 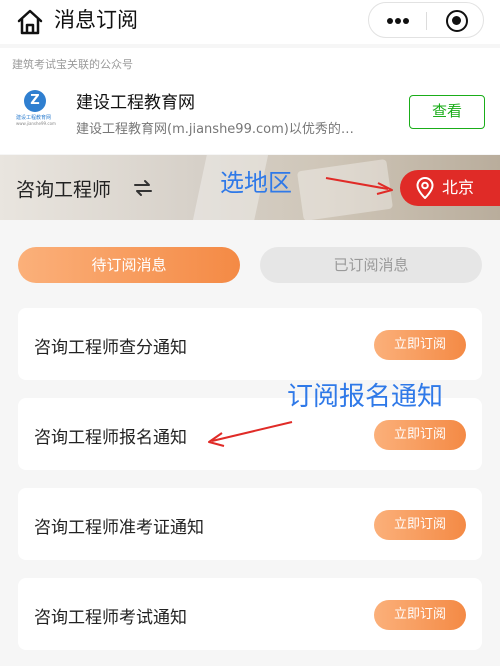 I want to click on official-account-name: 建设工程教育网, so click(x=135, y=103).